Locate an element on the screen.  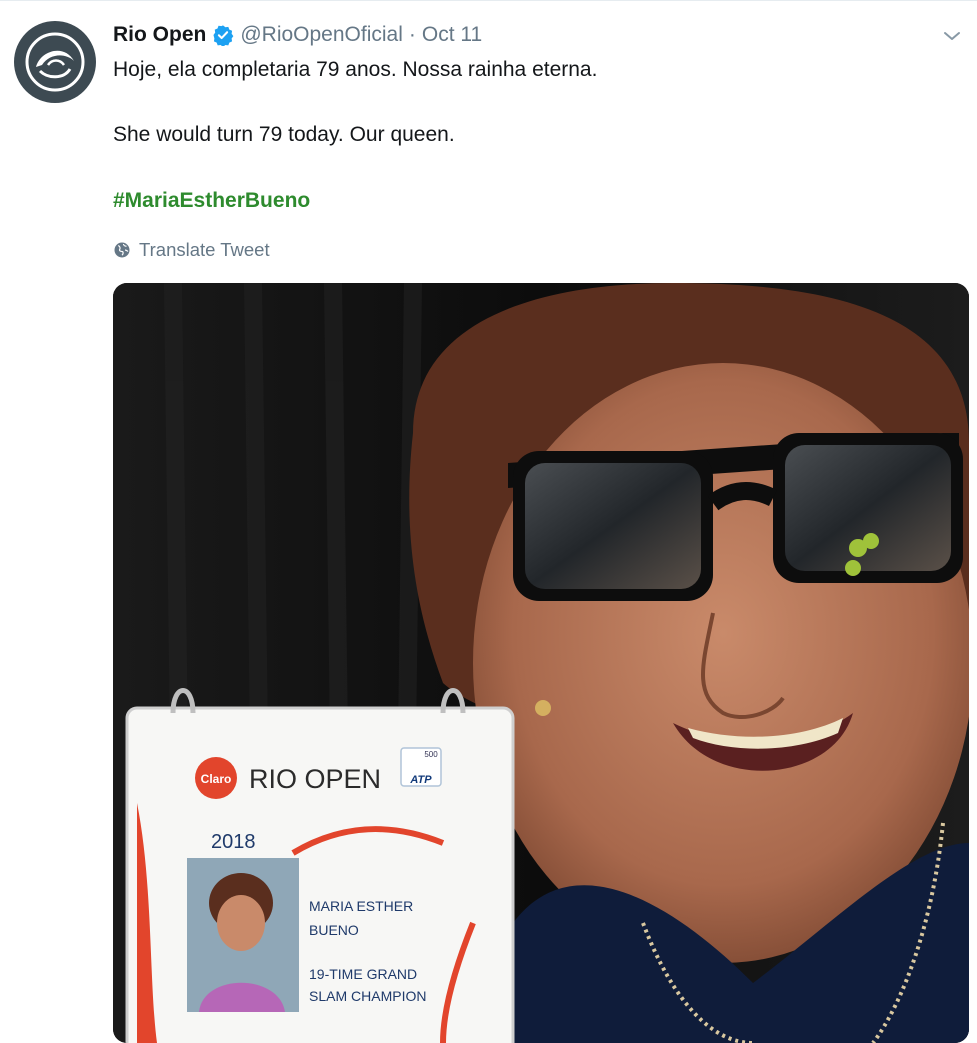
badge-name-line-2: BUENO is located at coordinates (334, 930).